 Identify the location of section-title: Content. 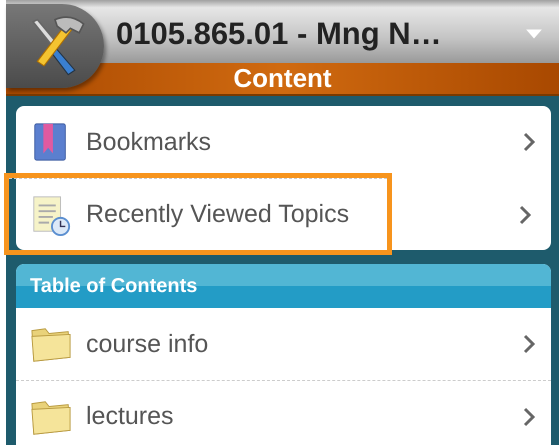
(282, 78).